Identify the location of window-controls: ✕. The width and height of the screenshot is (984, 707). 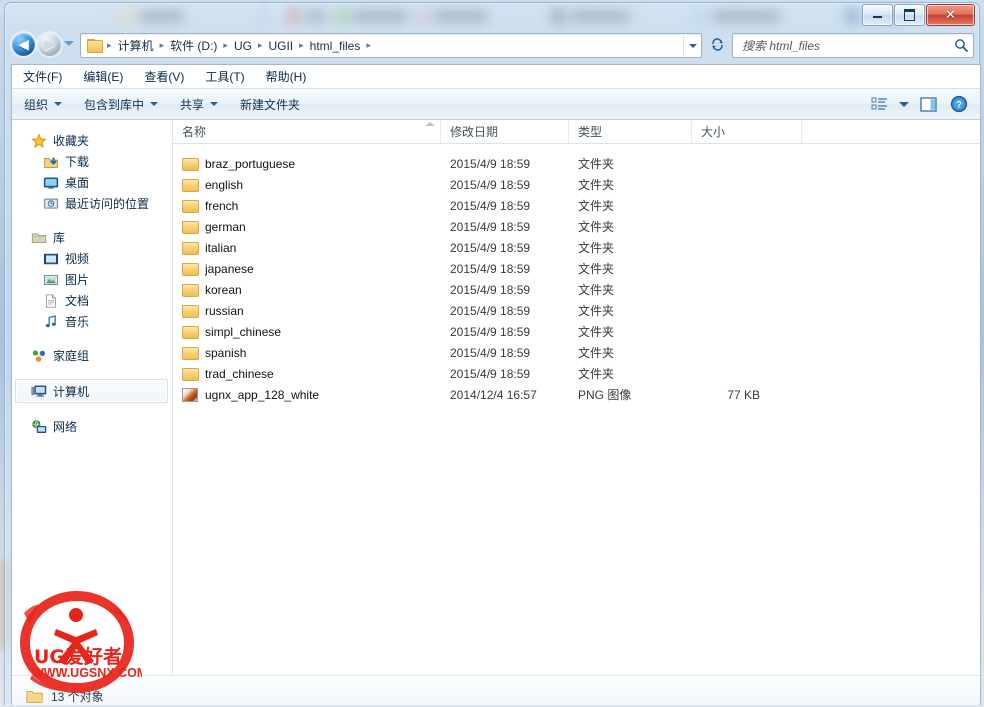
(918, 15).